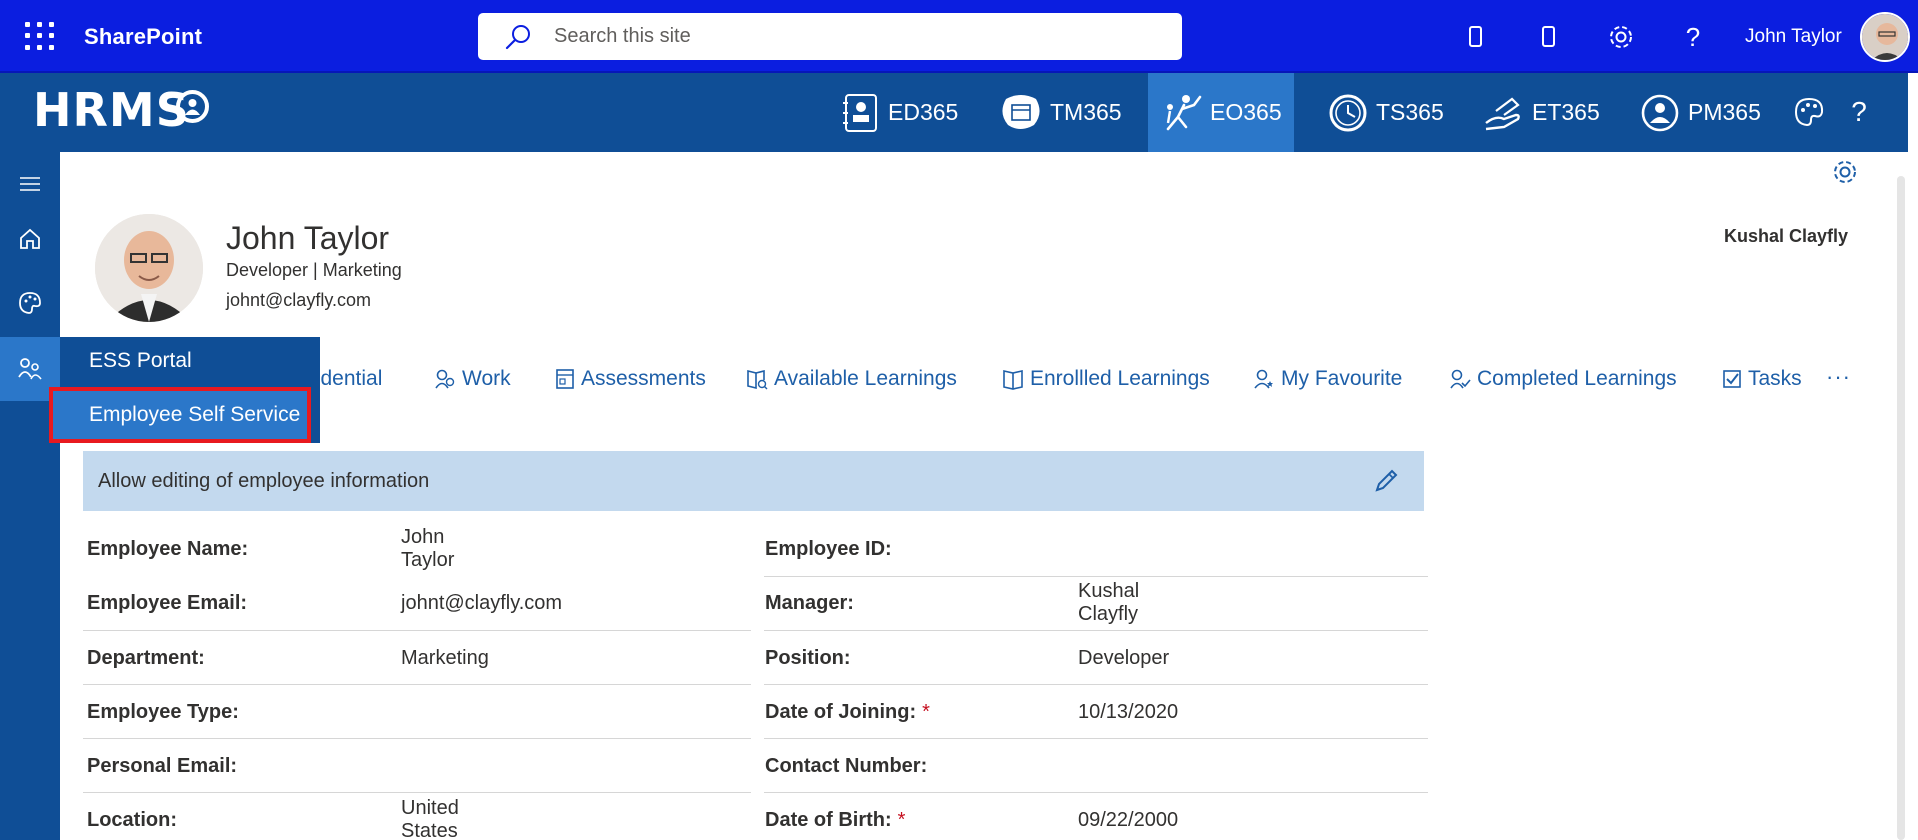 This screenshot has height=840, width=1918. Describe the element at coordinates (971, 816) in the screenshot. I see `field-date-of-birth: Date of Birth: * 09/22/2000` at that location.